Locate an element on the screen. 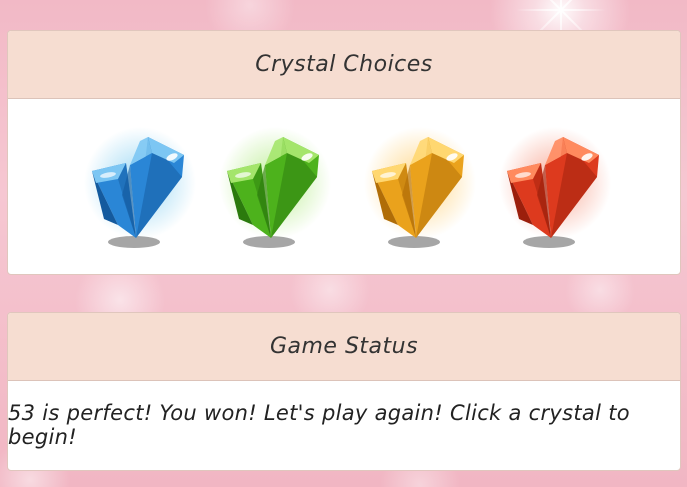 This screenshot has width=687, height=487. green-crystal-button is located at coordinates (273, 187).